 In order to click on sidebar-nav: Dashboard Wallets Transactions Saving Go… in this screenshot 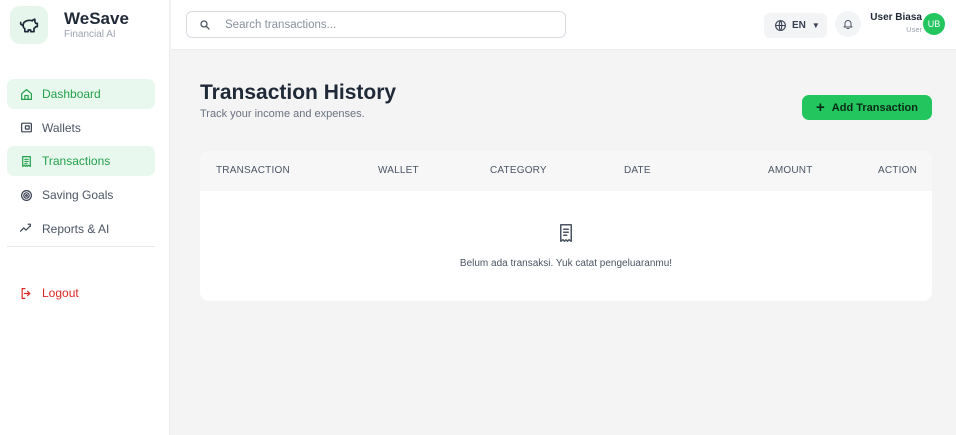, I will do `click(81, 163)`.